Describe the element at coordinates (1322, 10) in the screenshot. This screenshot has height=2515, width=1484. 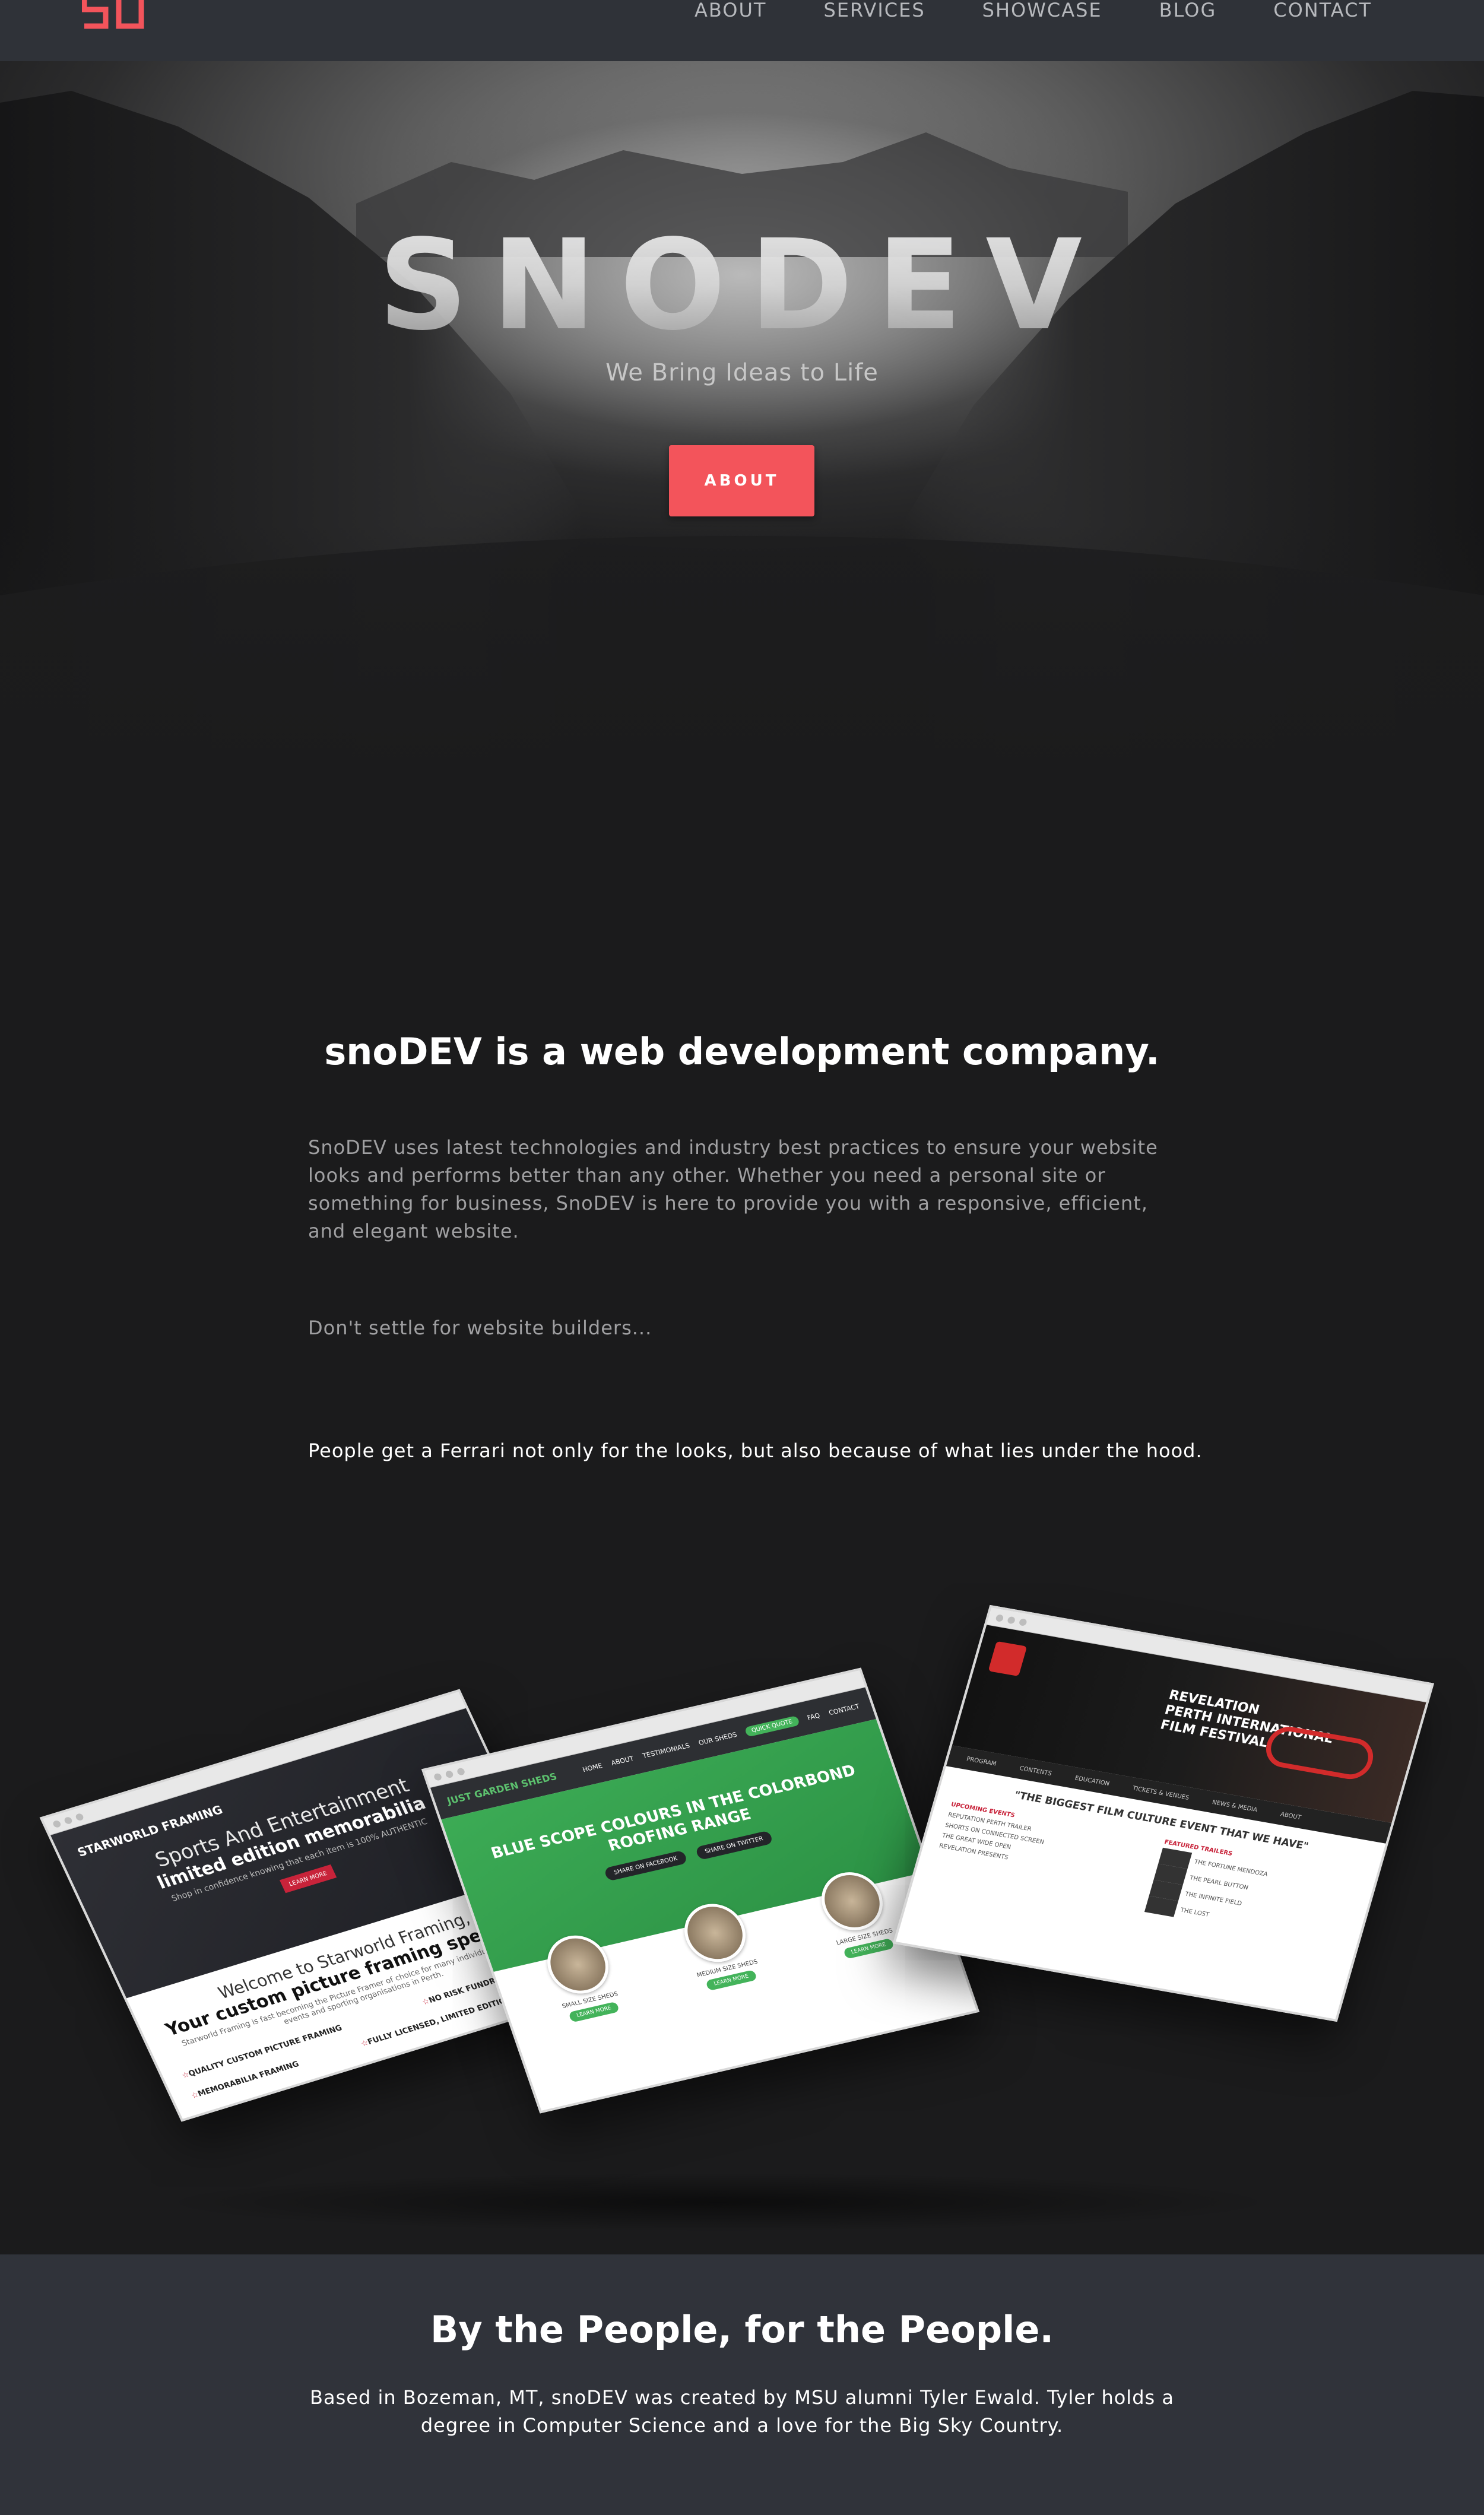
I see `nav-link-contact: CONTACT` at that location.